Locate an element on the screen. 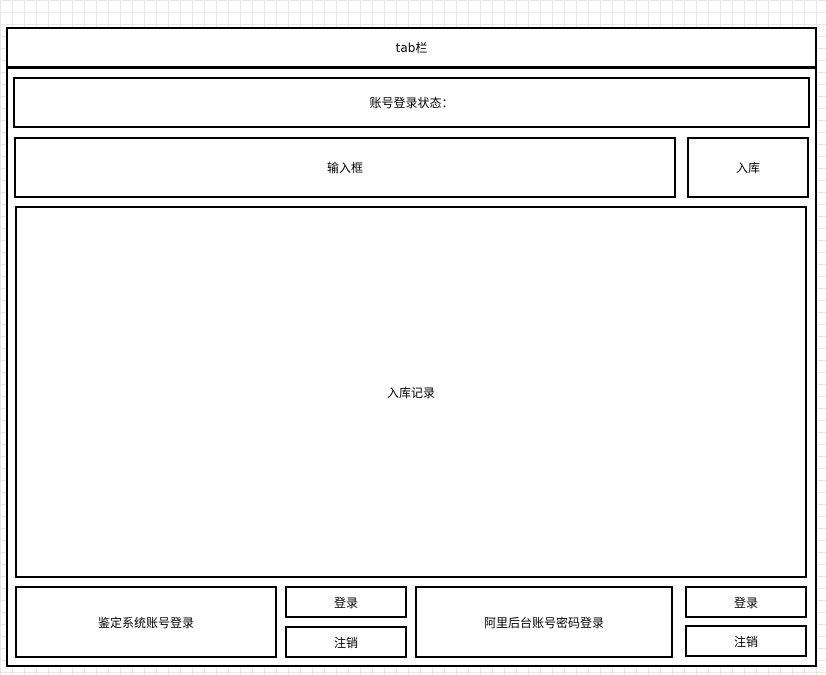  appraisal-login-label: 鉴定系统账号登录 is located at coordinates (145, 622).